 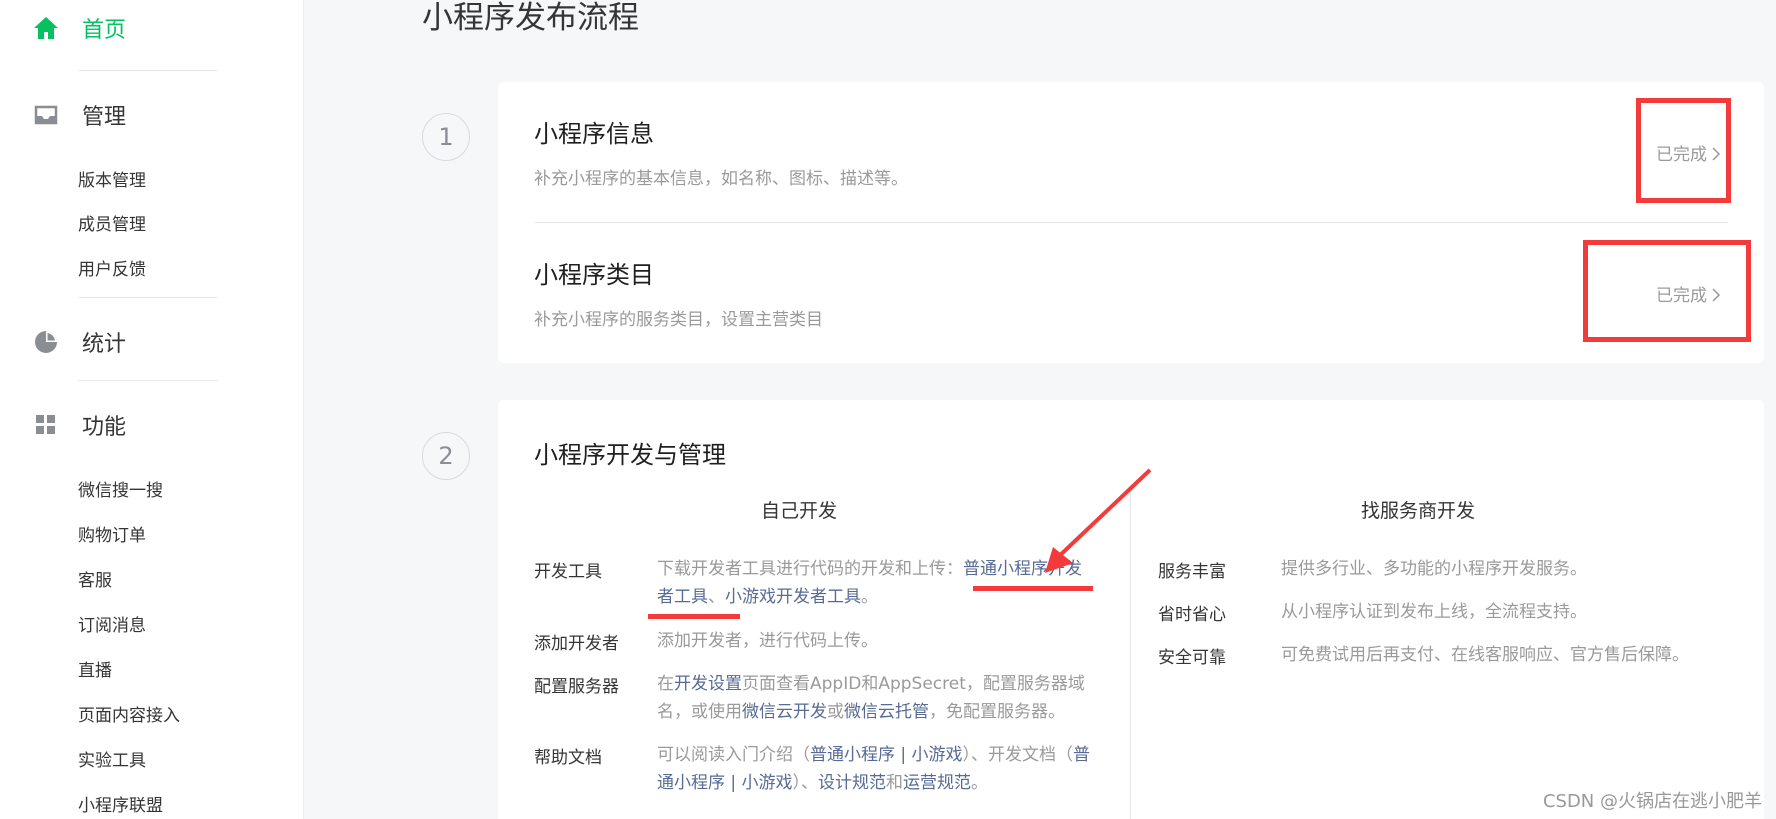 What do you see at coordinates (852, 783) in the screenshot?
I see `design-spec-link: 设计规范` at bounding box center [852, 783].